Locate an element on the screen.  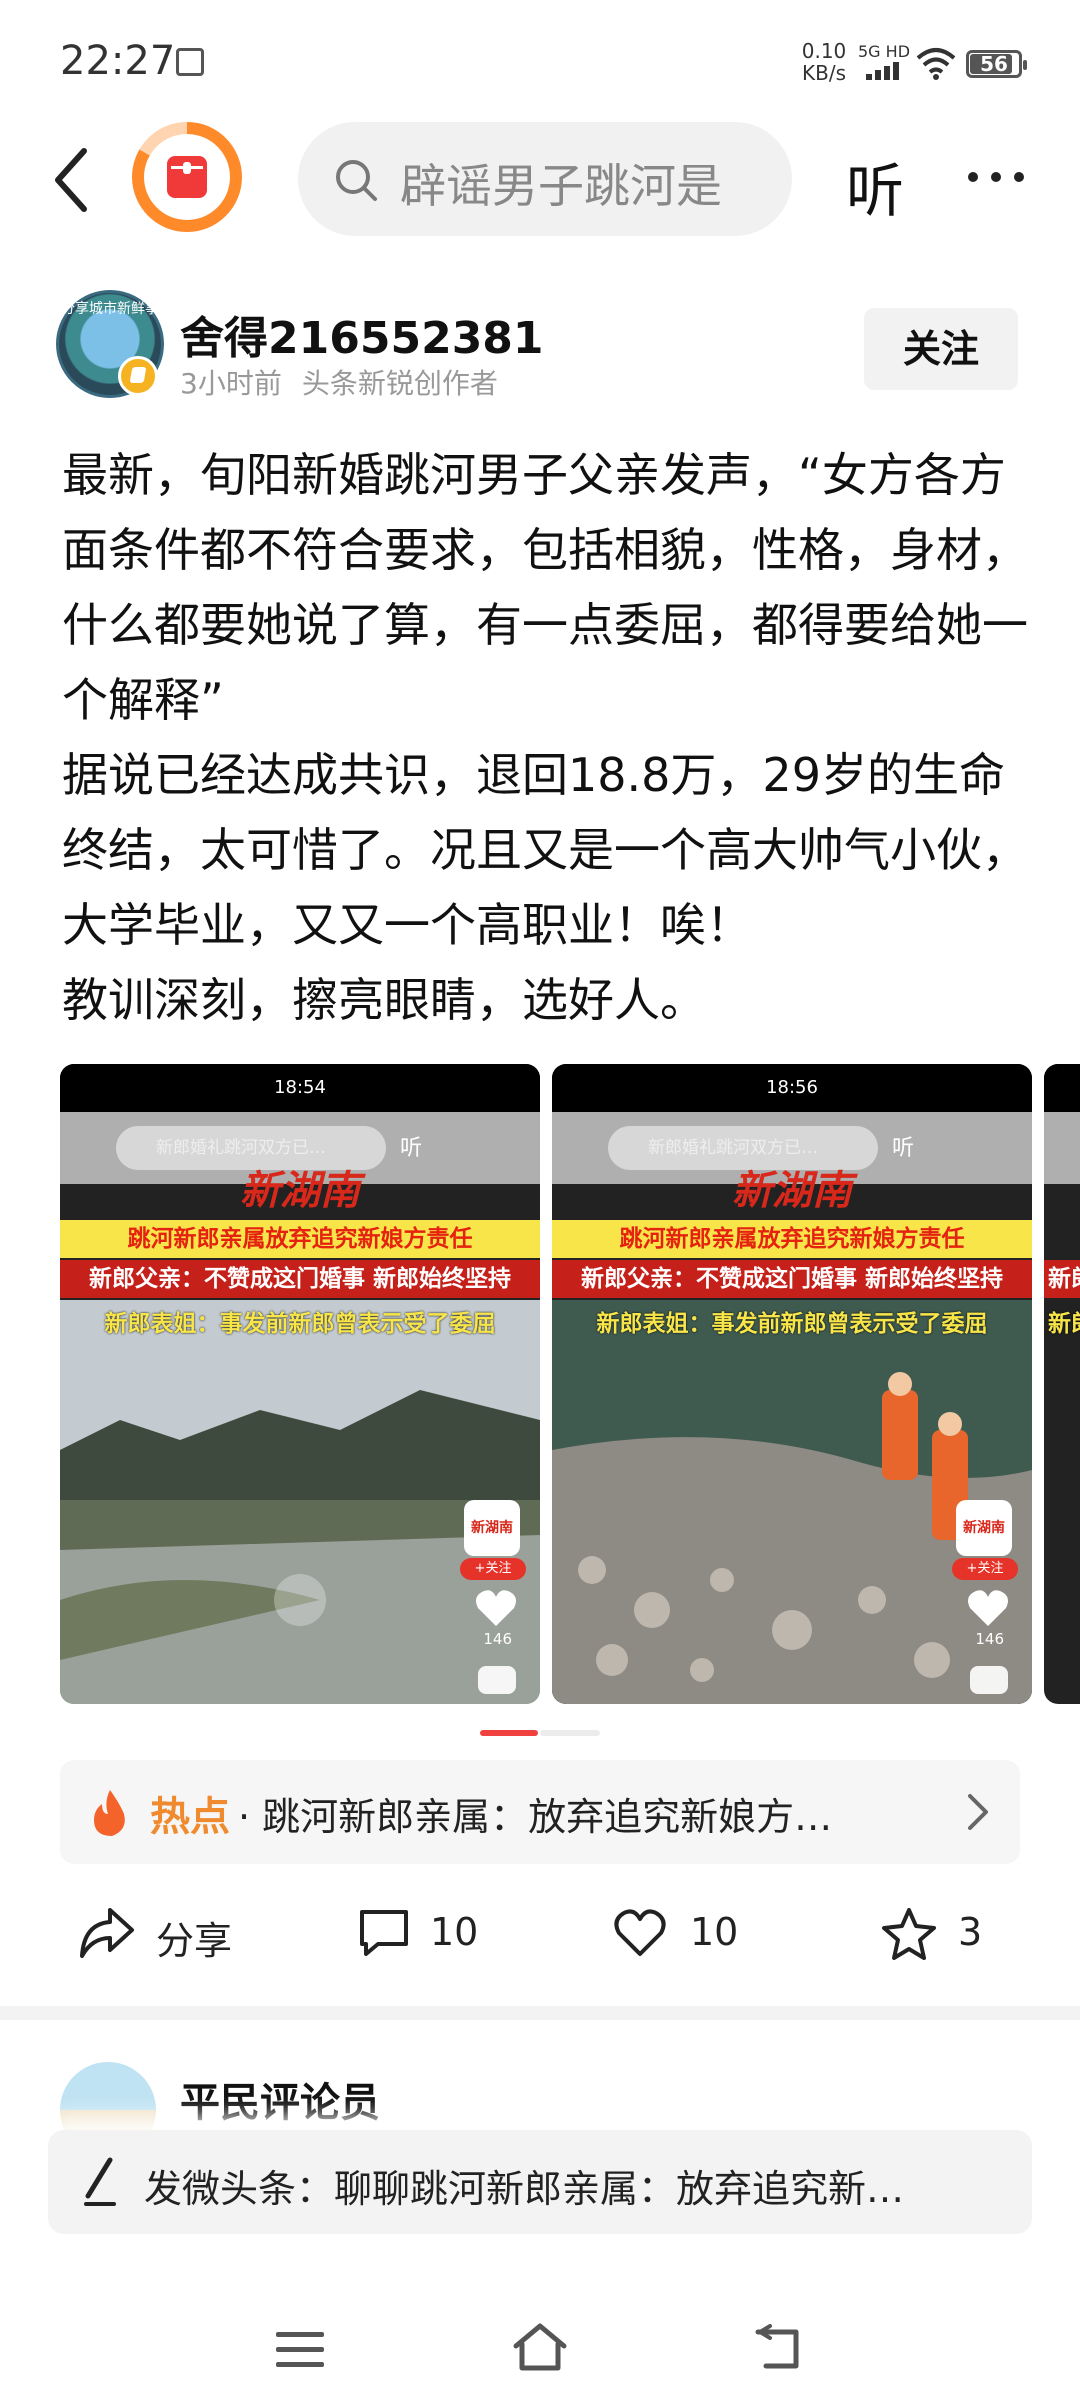
battery-level: 56 is located at coordinates (994, 64).